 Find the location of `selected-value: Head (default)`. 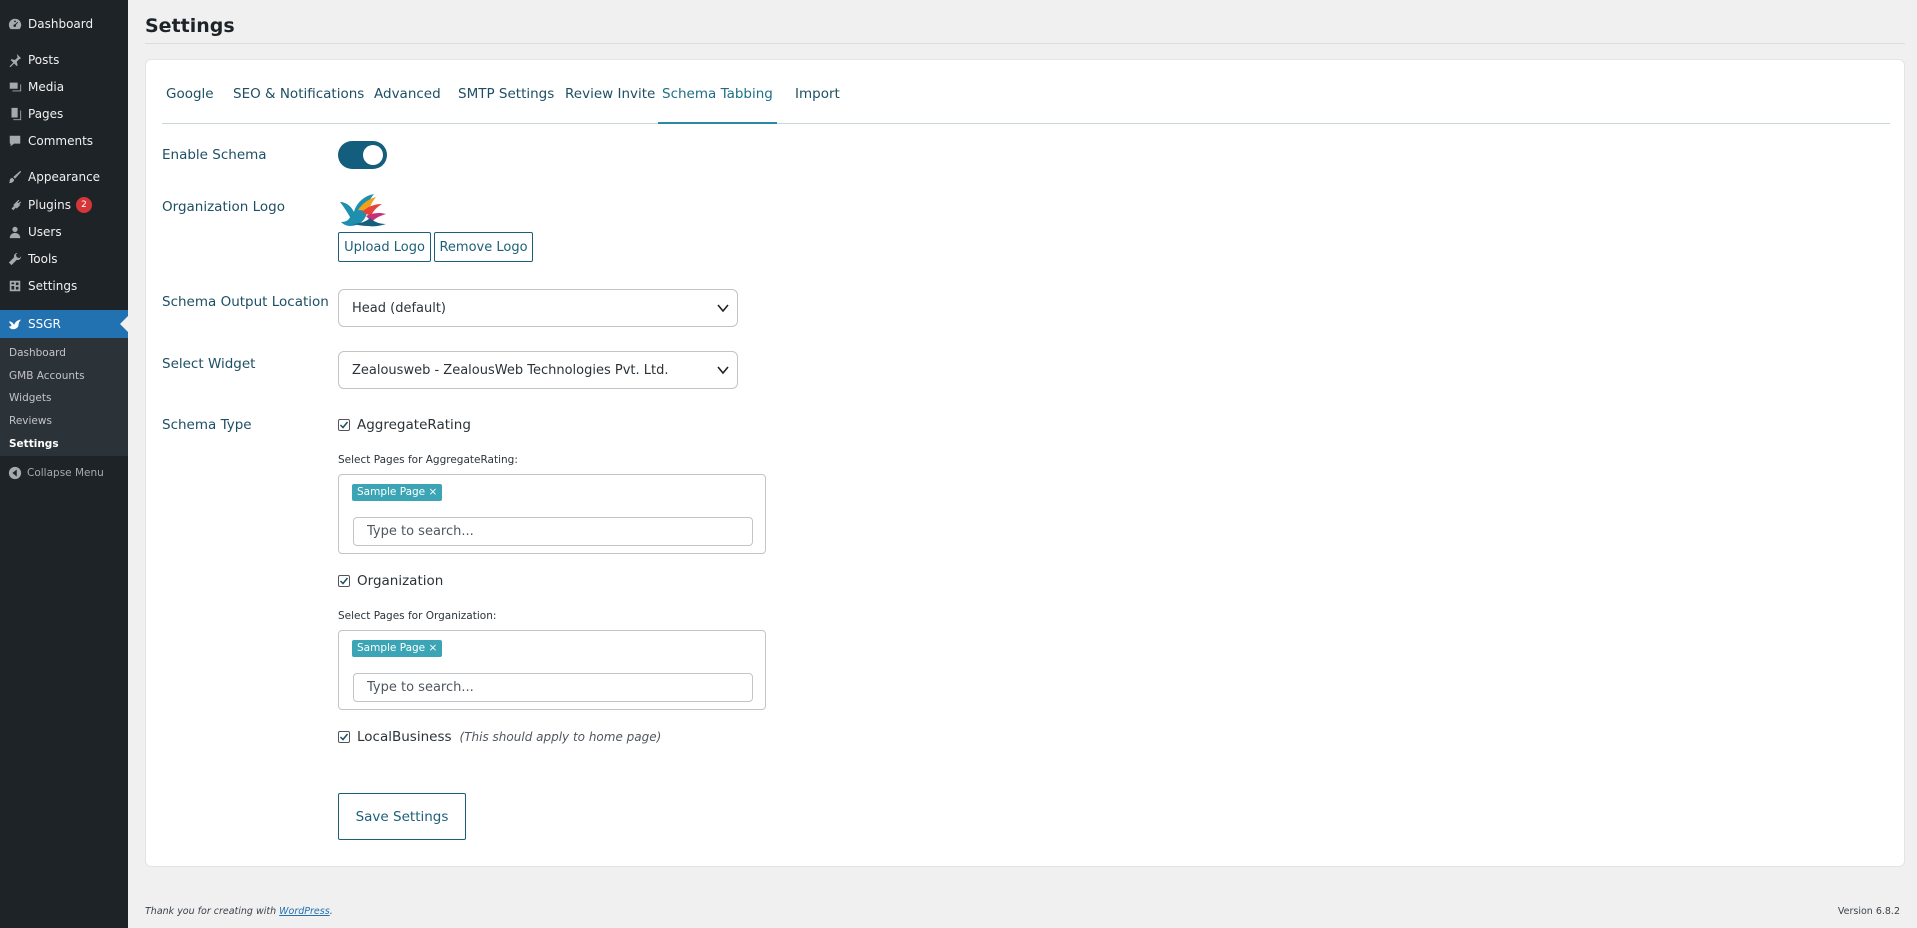

selected-value: Head (default) is located at coordinates (399, 308).